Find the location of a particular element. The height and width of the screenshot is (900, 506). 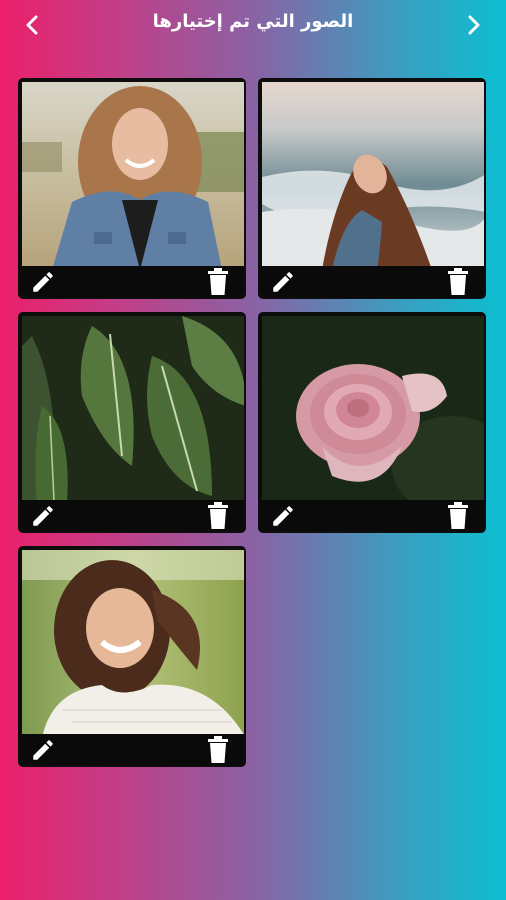

photo-laughing-woman is located at coordinates (133, 644).